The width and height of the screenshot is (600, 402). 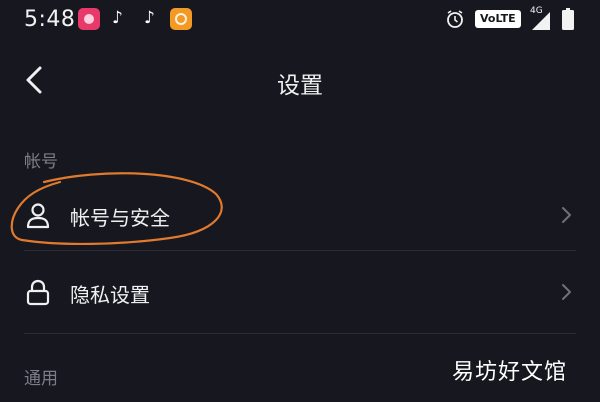 What do you see at coordinates (536, 11) in the screenshot?
I see `network-type-label: 4G` at bounding box center [536, 11].